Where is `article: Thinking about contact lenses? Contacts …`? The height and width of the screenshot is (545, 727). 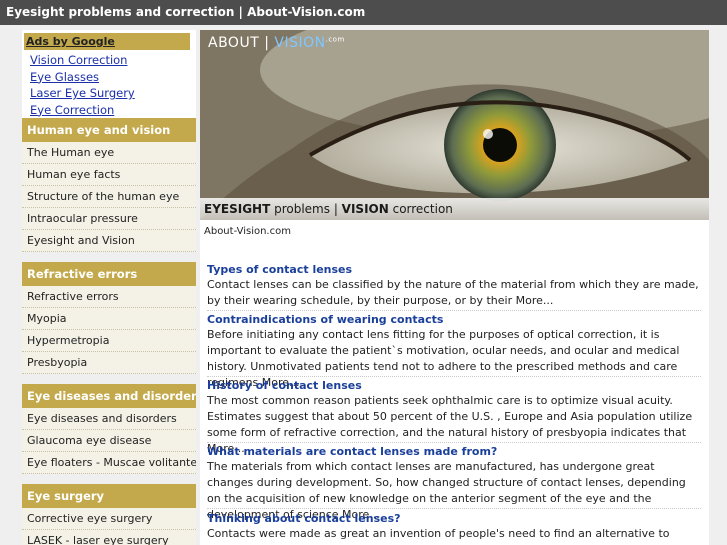 article: Thinking about contact lenses? Contacts … is located at coordinates (454, 528).